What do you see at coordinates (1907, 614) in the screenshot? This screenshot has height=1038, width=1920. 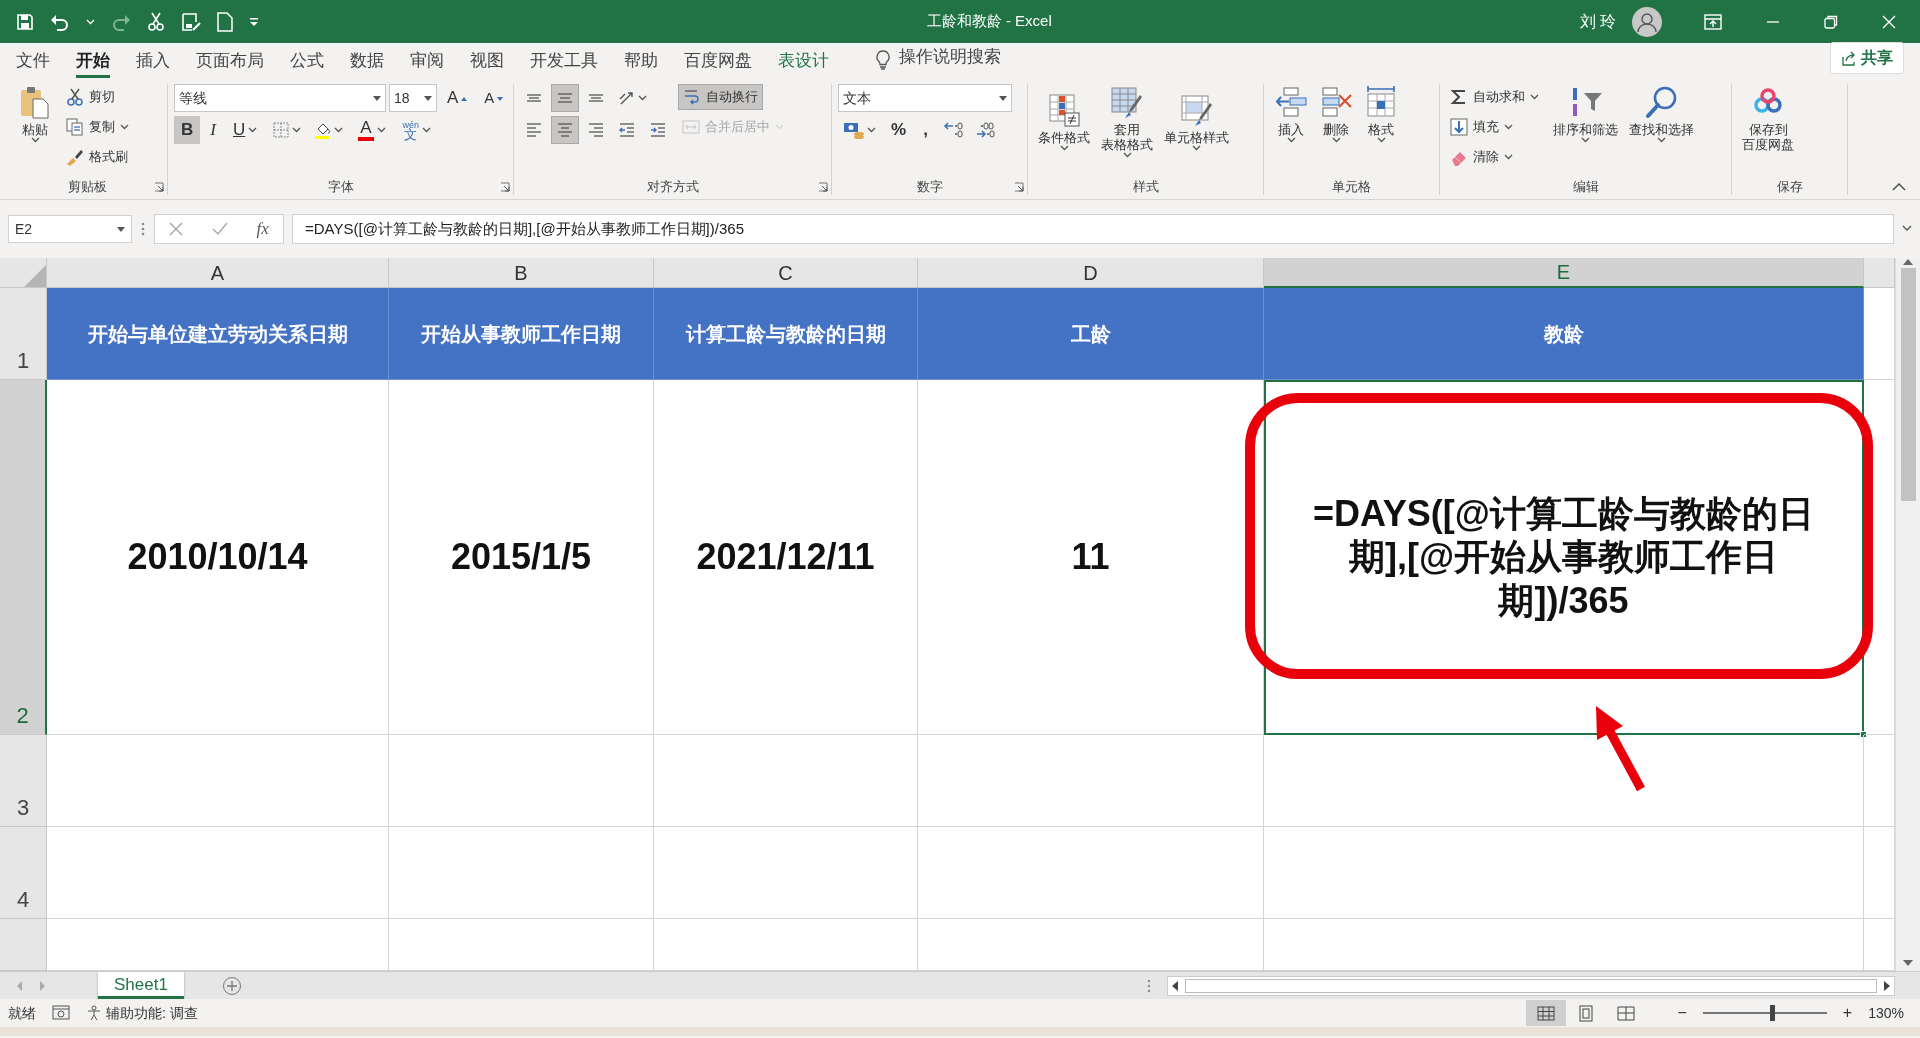 I see `vertical-scrollbar` at bounding box center [1907, 614].